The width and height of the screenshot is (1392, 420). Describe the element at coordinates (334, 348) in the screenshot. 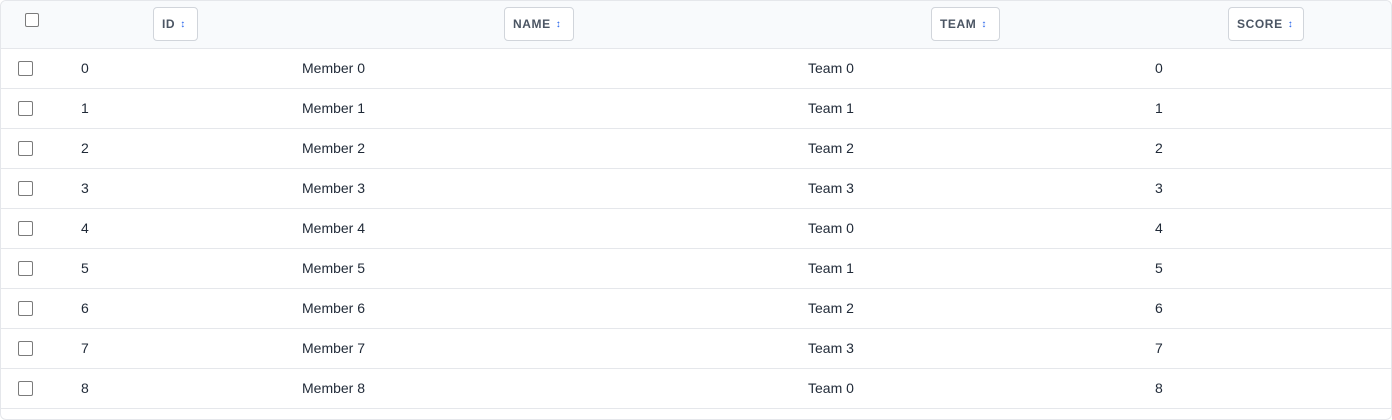

I see `cell-name: Member 7` at that location.